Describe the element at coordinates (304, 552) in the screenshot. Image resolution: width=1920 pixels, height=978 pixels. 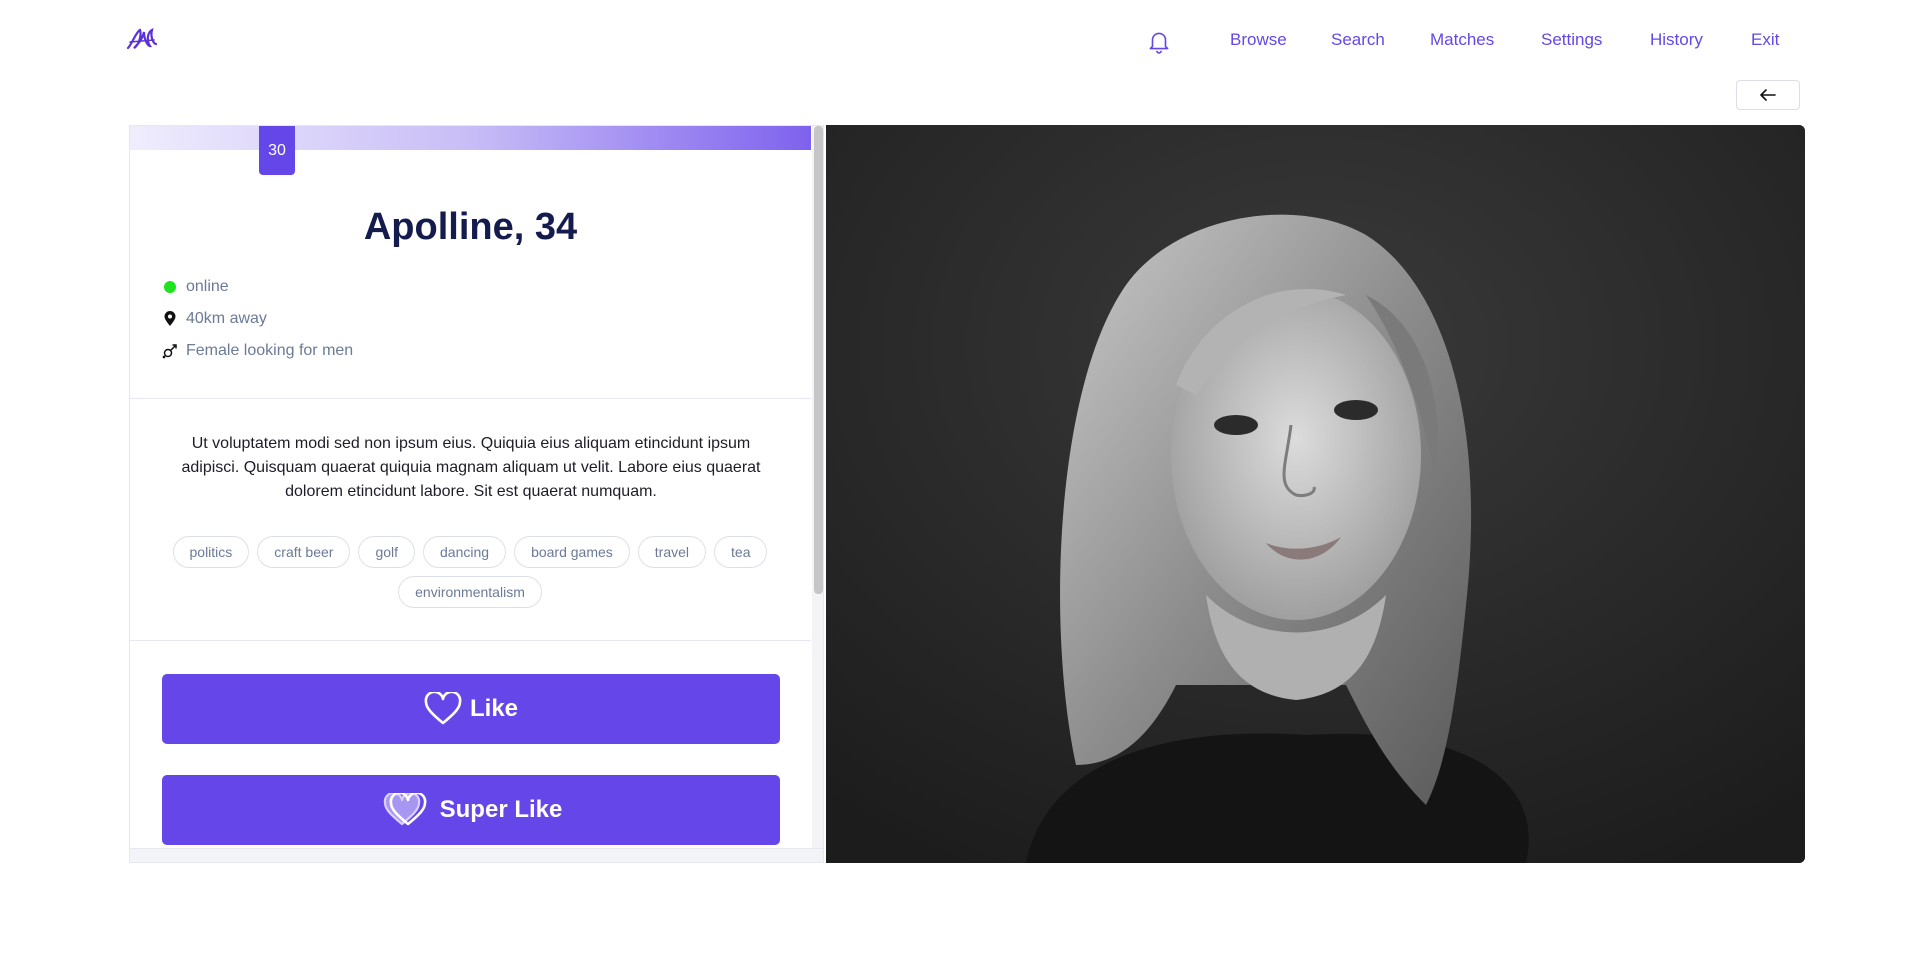
I see `tag-item: craft beer` at that location.